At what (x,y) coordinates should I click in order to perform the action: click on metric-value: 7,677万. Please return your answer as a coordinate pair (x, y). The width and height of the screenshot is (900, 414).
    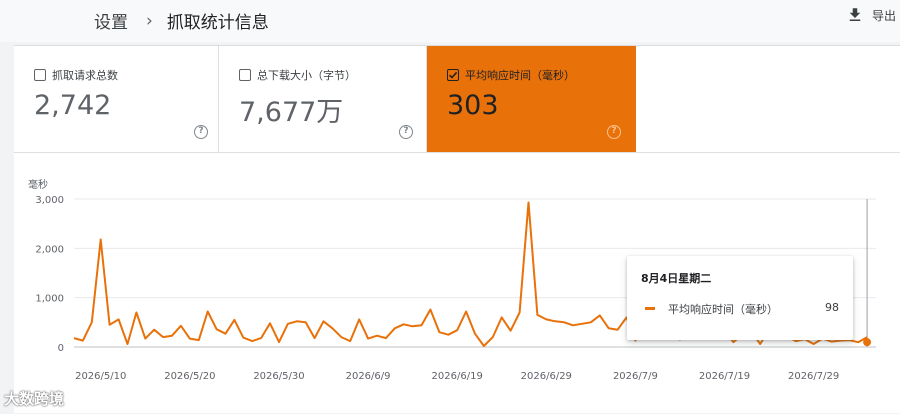
    Looking at the image, I should click on (291, 112).